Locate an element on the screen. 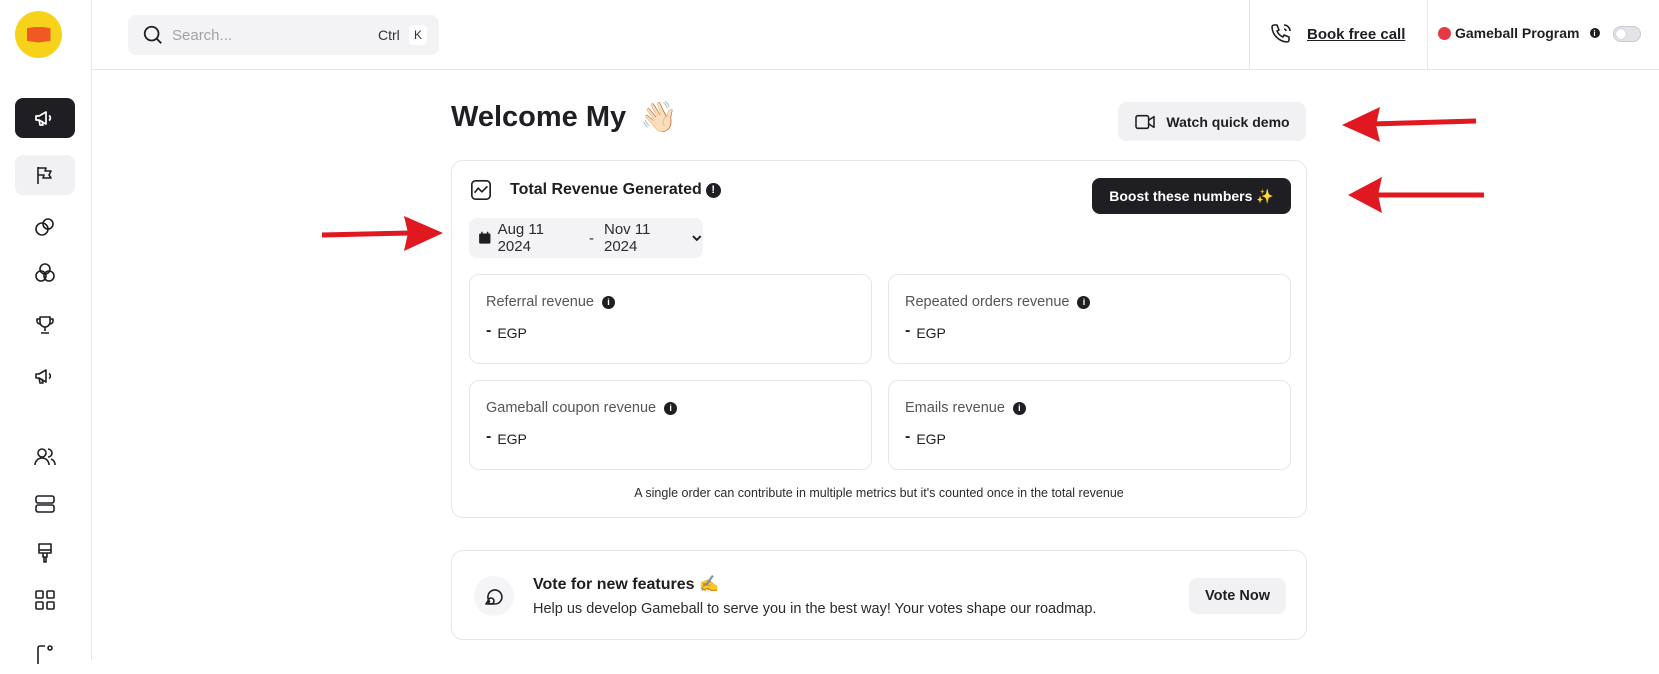 The height and width of the screenshot is (674, 1659). sidebar-item-integrations is located at coordinates (45, 654).